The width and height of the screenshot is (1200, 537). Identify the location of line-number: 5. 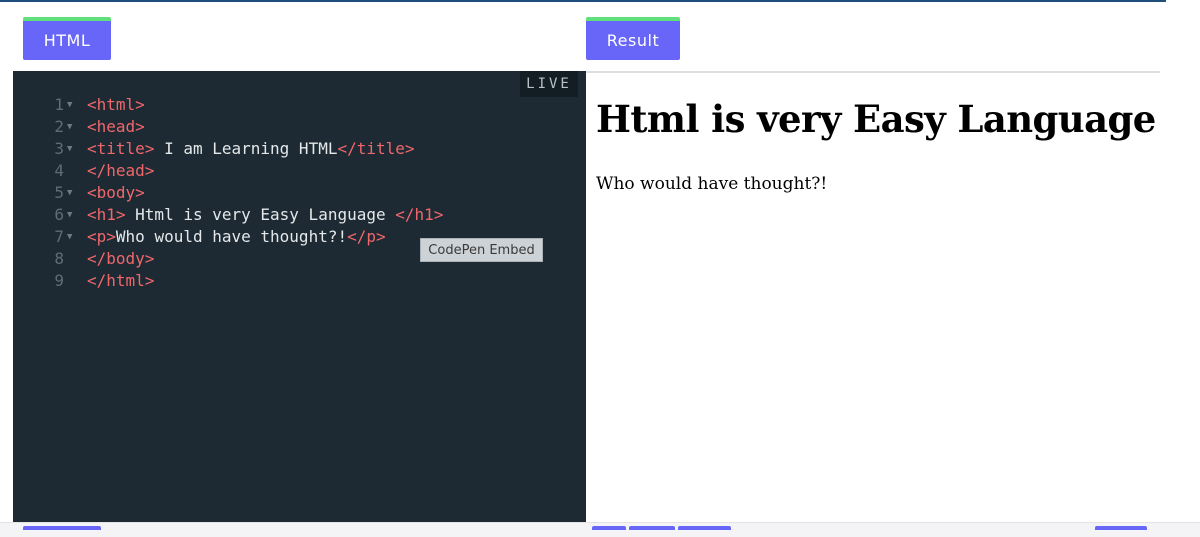
(59, 192).